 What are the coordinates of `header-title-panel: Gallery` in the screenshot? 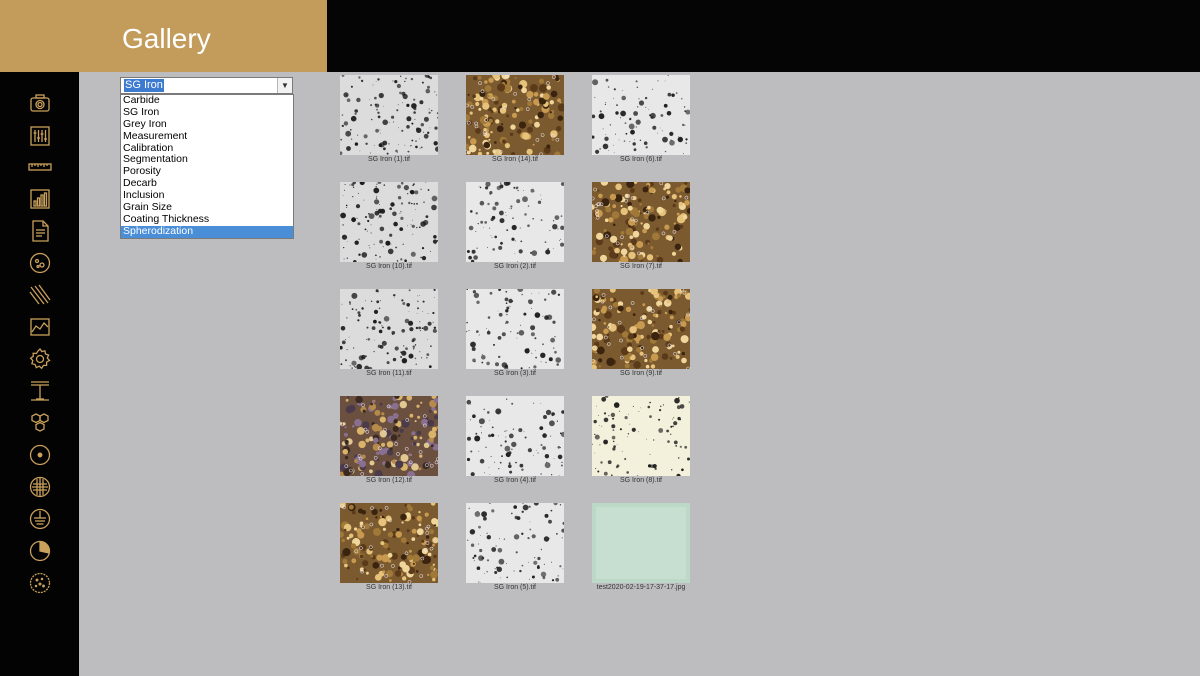 It's located at (163, 36).